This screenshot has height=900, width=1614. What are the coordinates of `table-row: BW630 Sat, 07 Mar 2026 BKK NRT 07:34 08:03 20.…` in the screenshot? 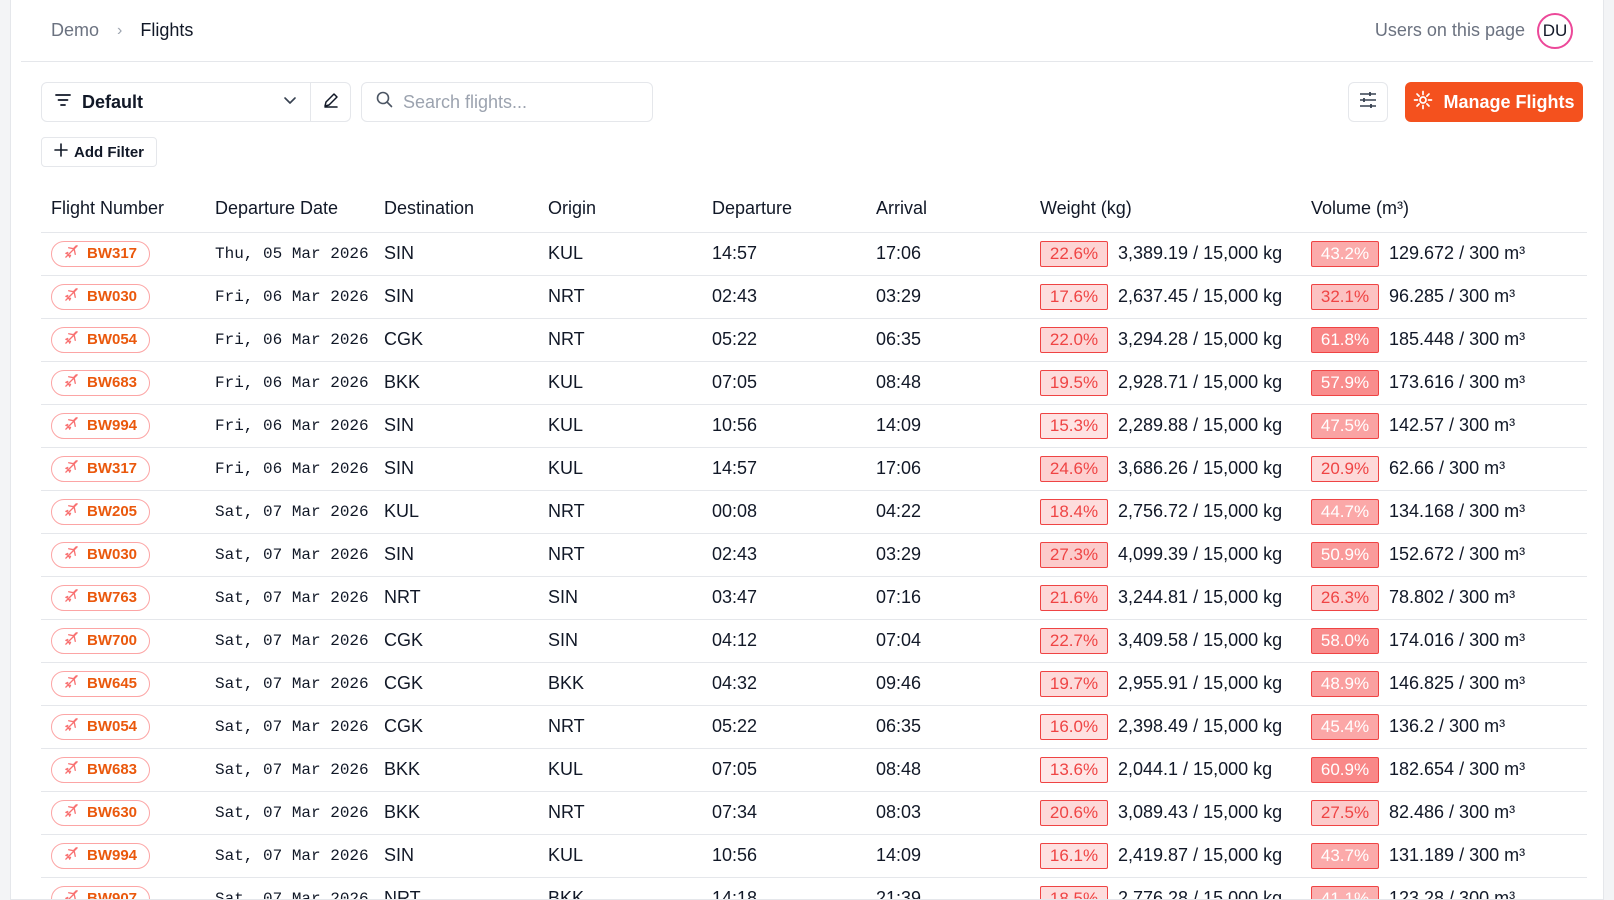 It's located at (814, 813).